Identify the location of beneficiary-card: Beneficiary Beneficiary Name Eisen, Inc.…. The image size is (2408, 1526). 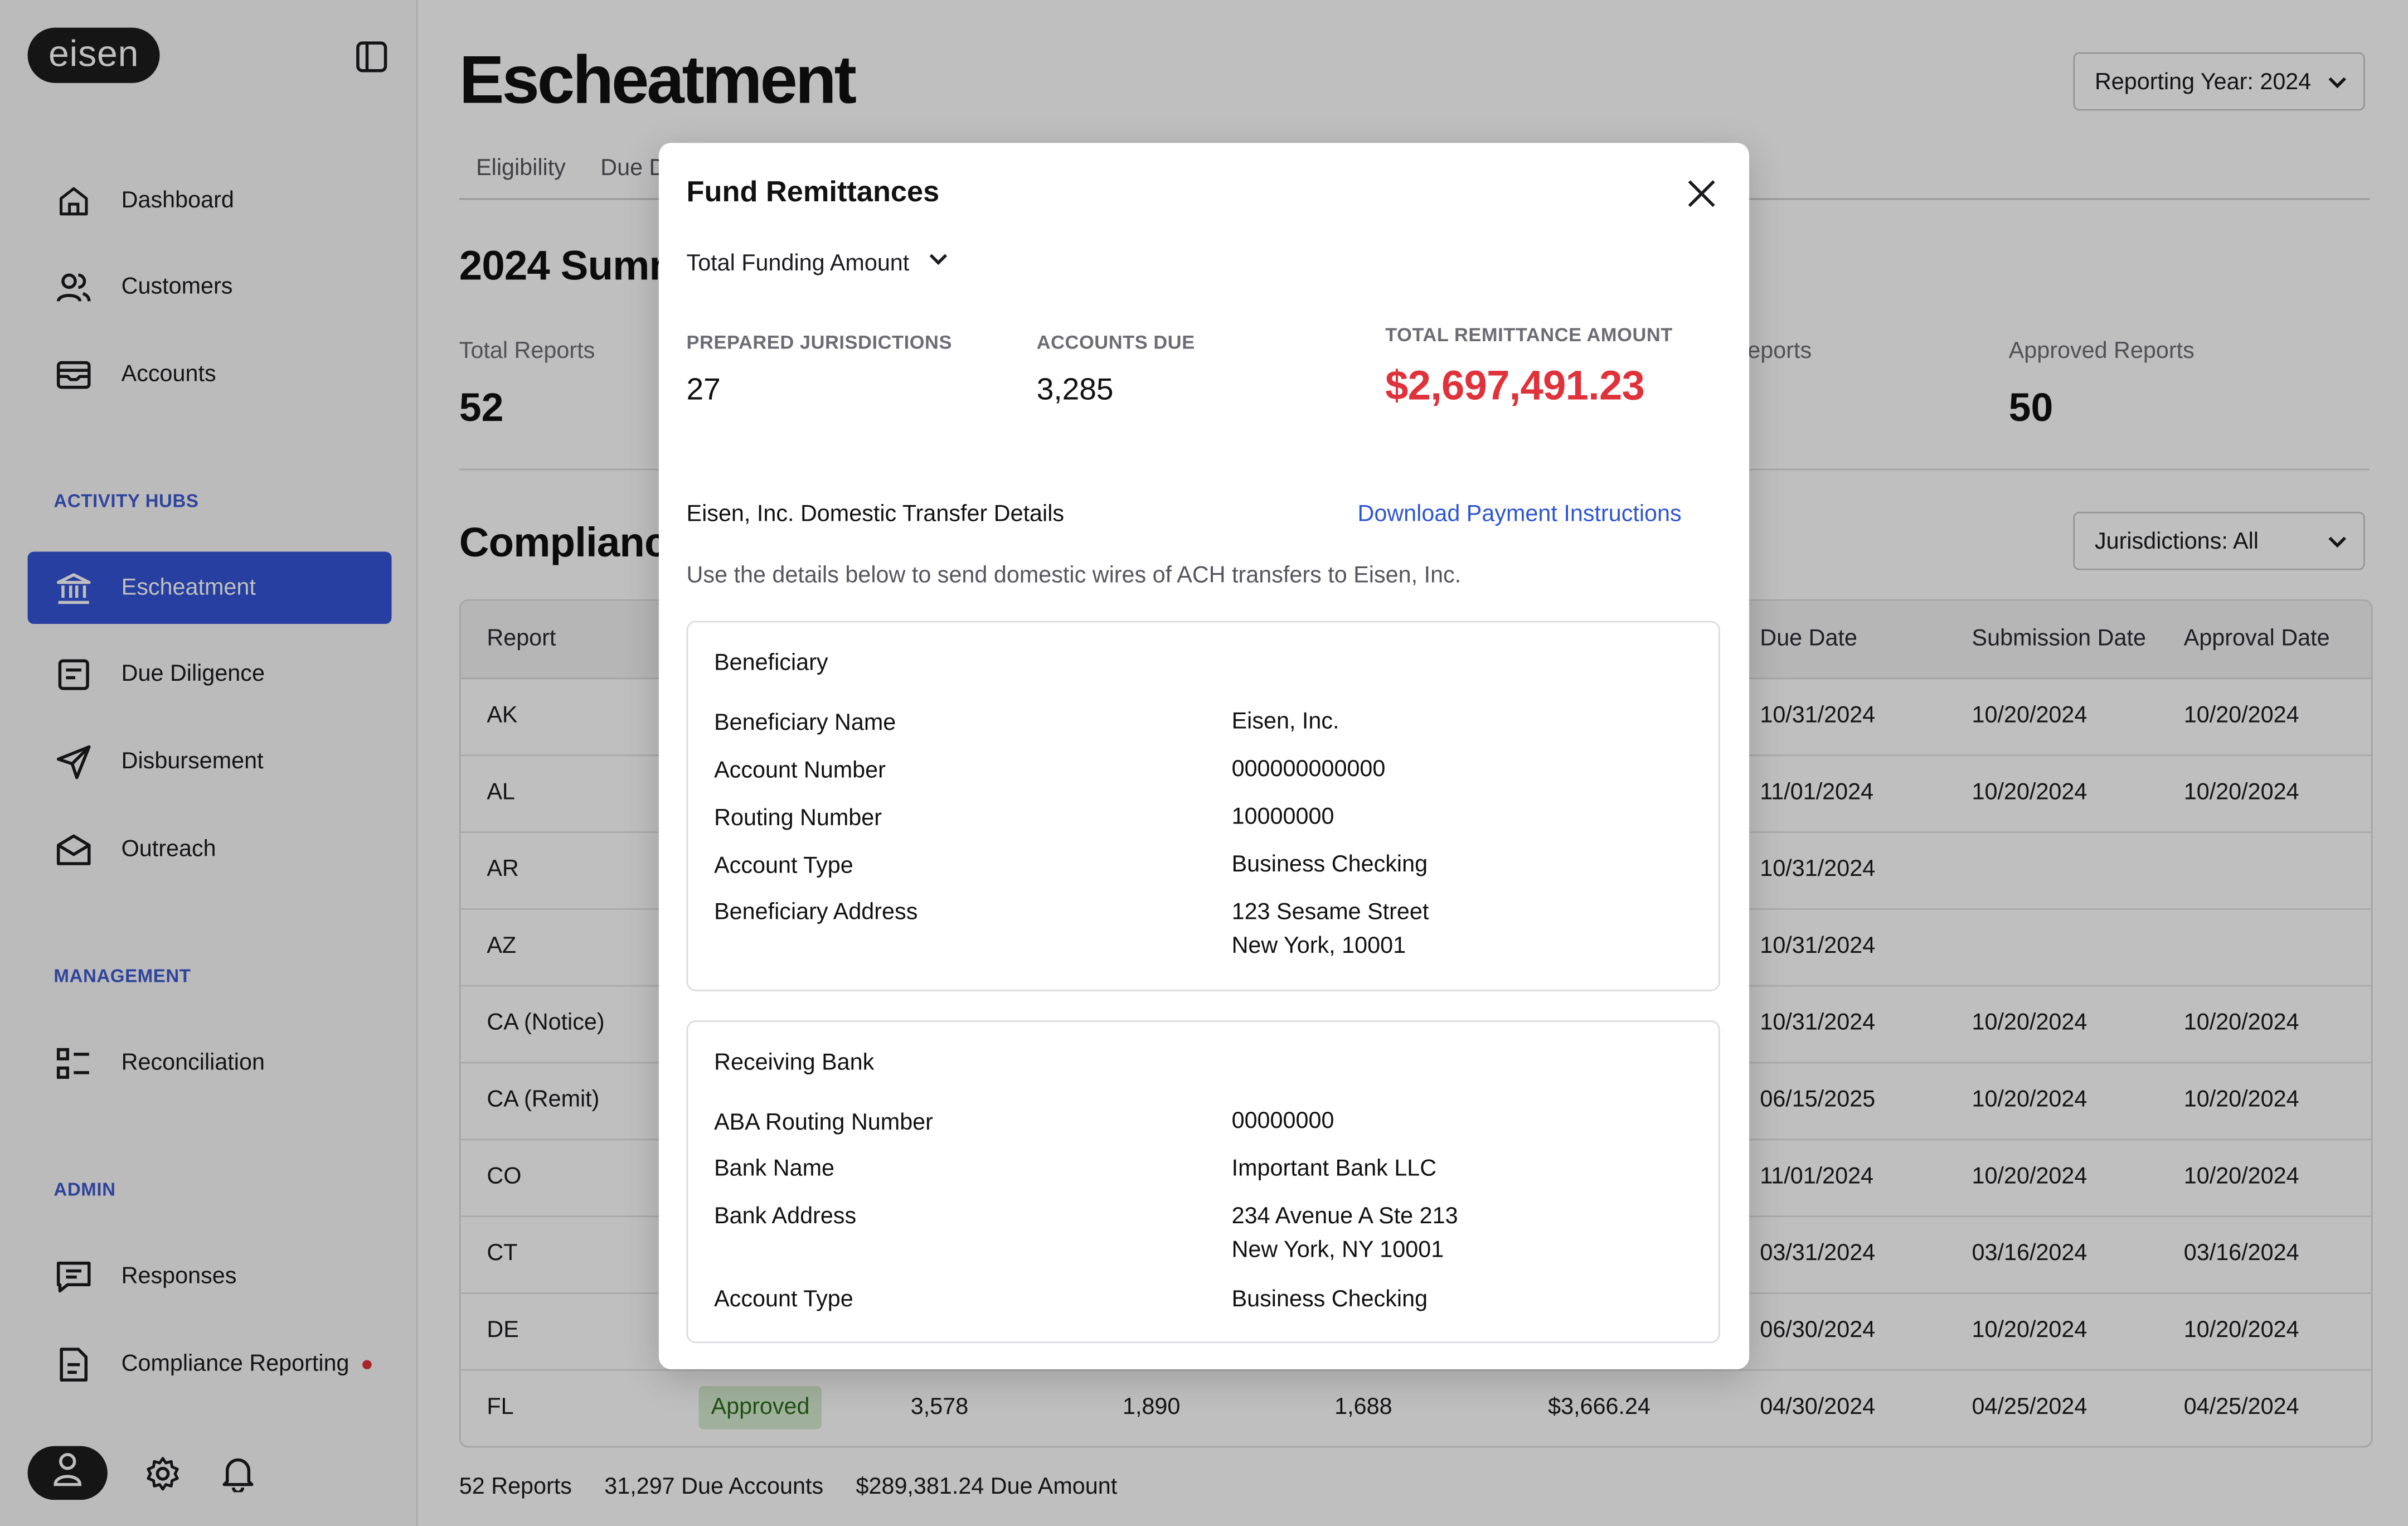
(1203, 806).